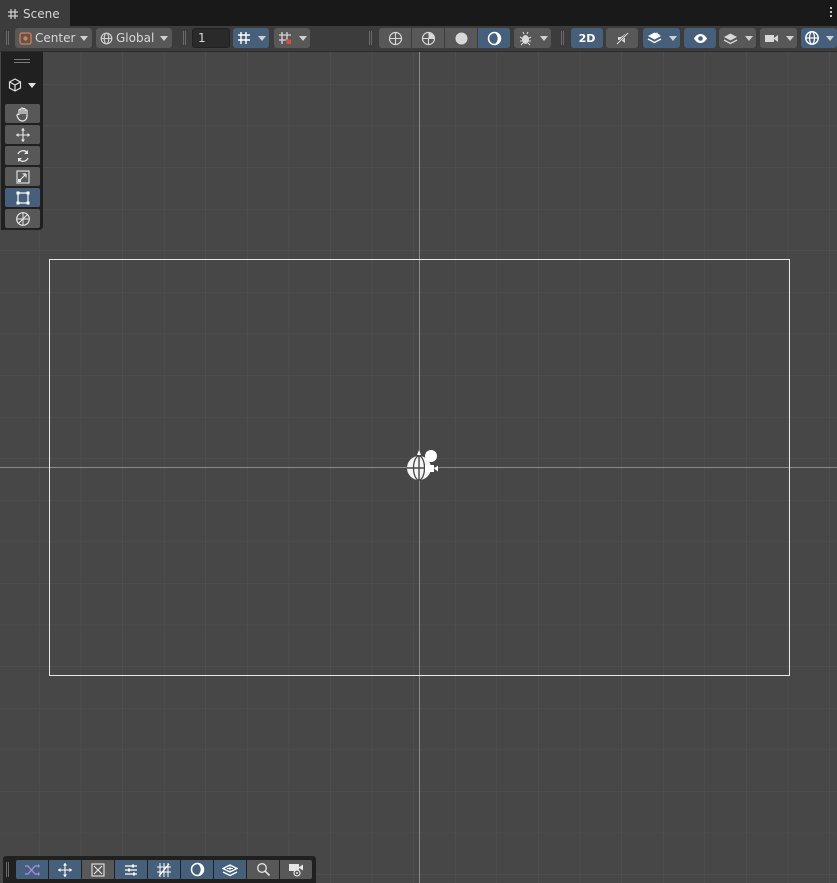  I want to click on effects-dropdown, so click(672, 38).